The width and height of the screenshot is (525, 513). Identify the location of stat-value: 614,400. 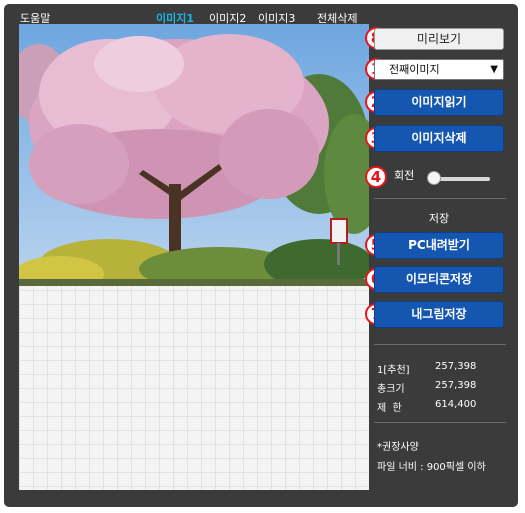
(456, 404).